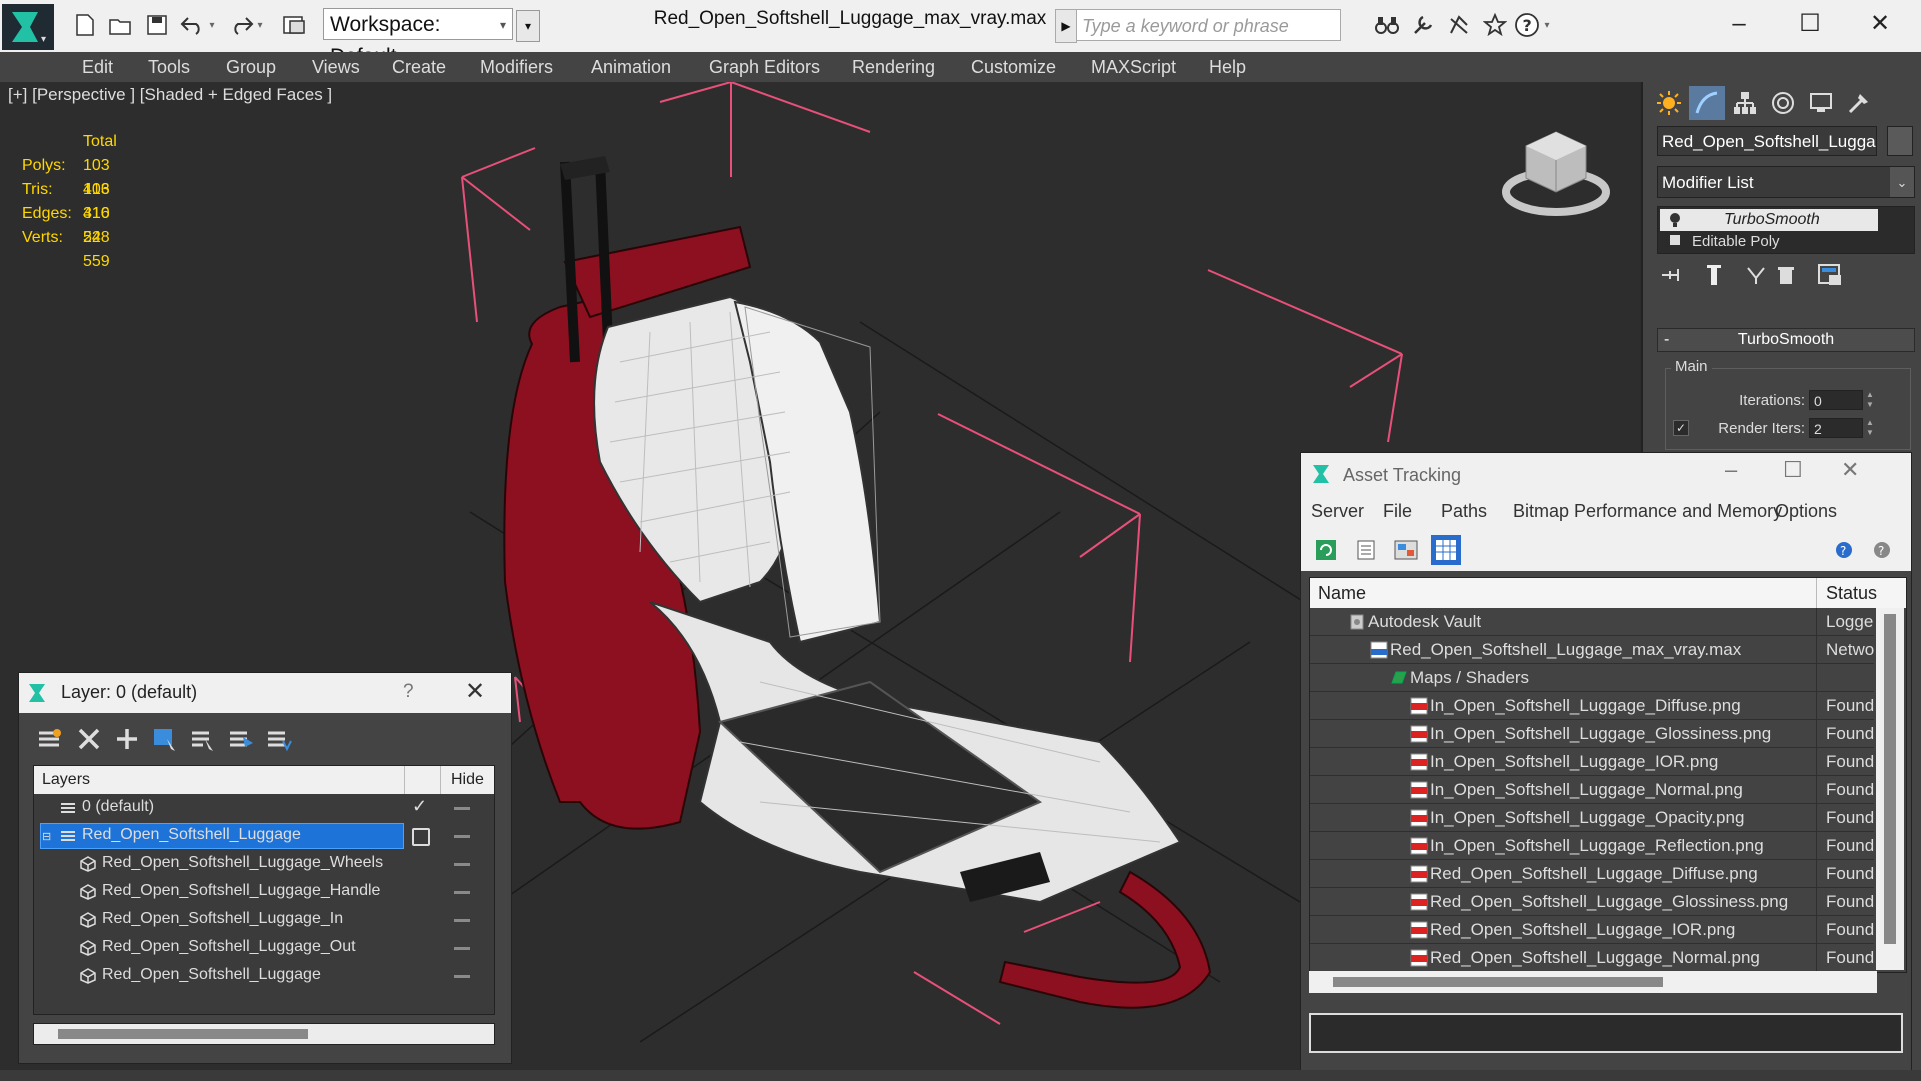 The height and width of the screenshot is (1081, 1921). What do you see at coordinates (49, 739) in the screenshot?
I see `layers-icon` at bounding box center [49, 739].